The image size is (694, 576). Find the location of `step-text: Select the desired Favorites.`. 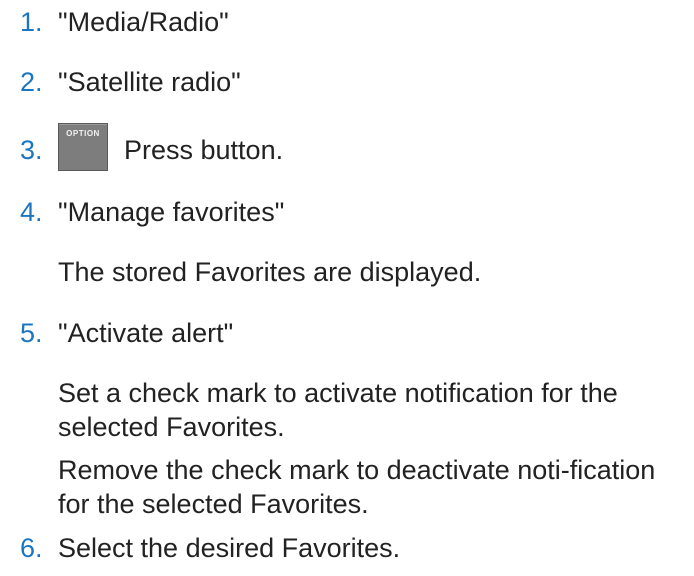

step-text: Select the desired Favorites. is located at coordinates (229, 548).